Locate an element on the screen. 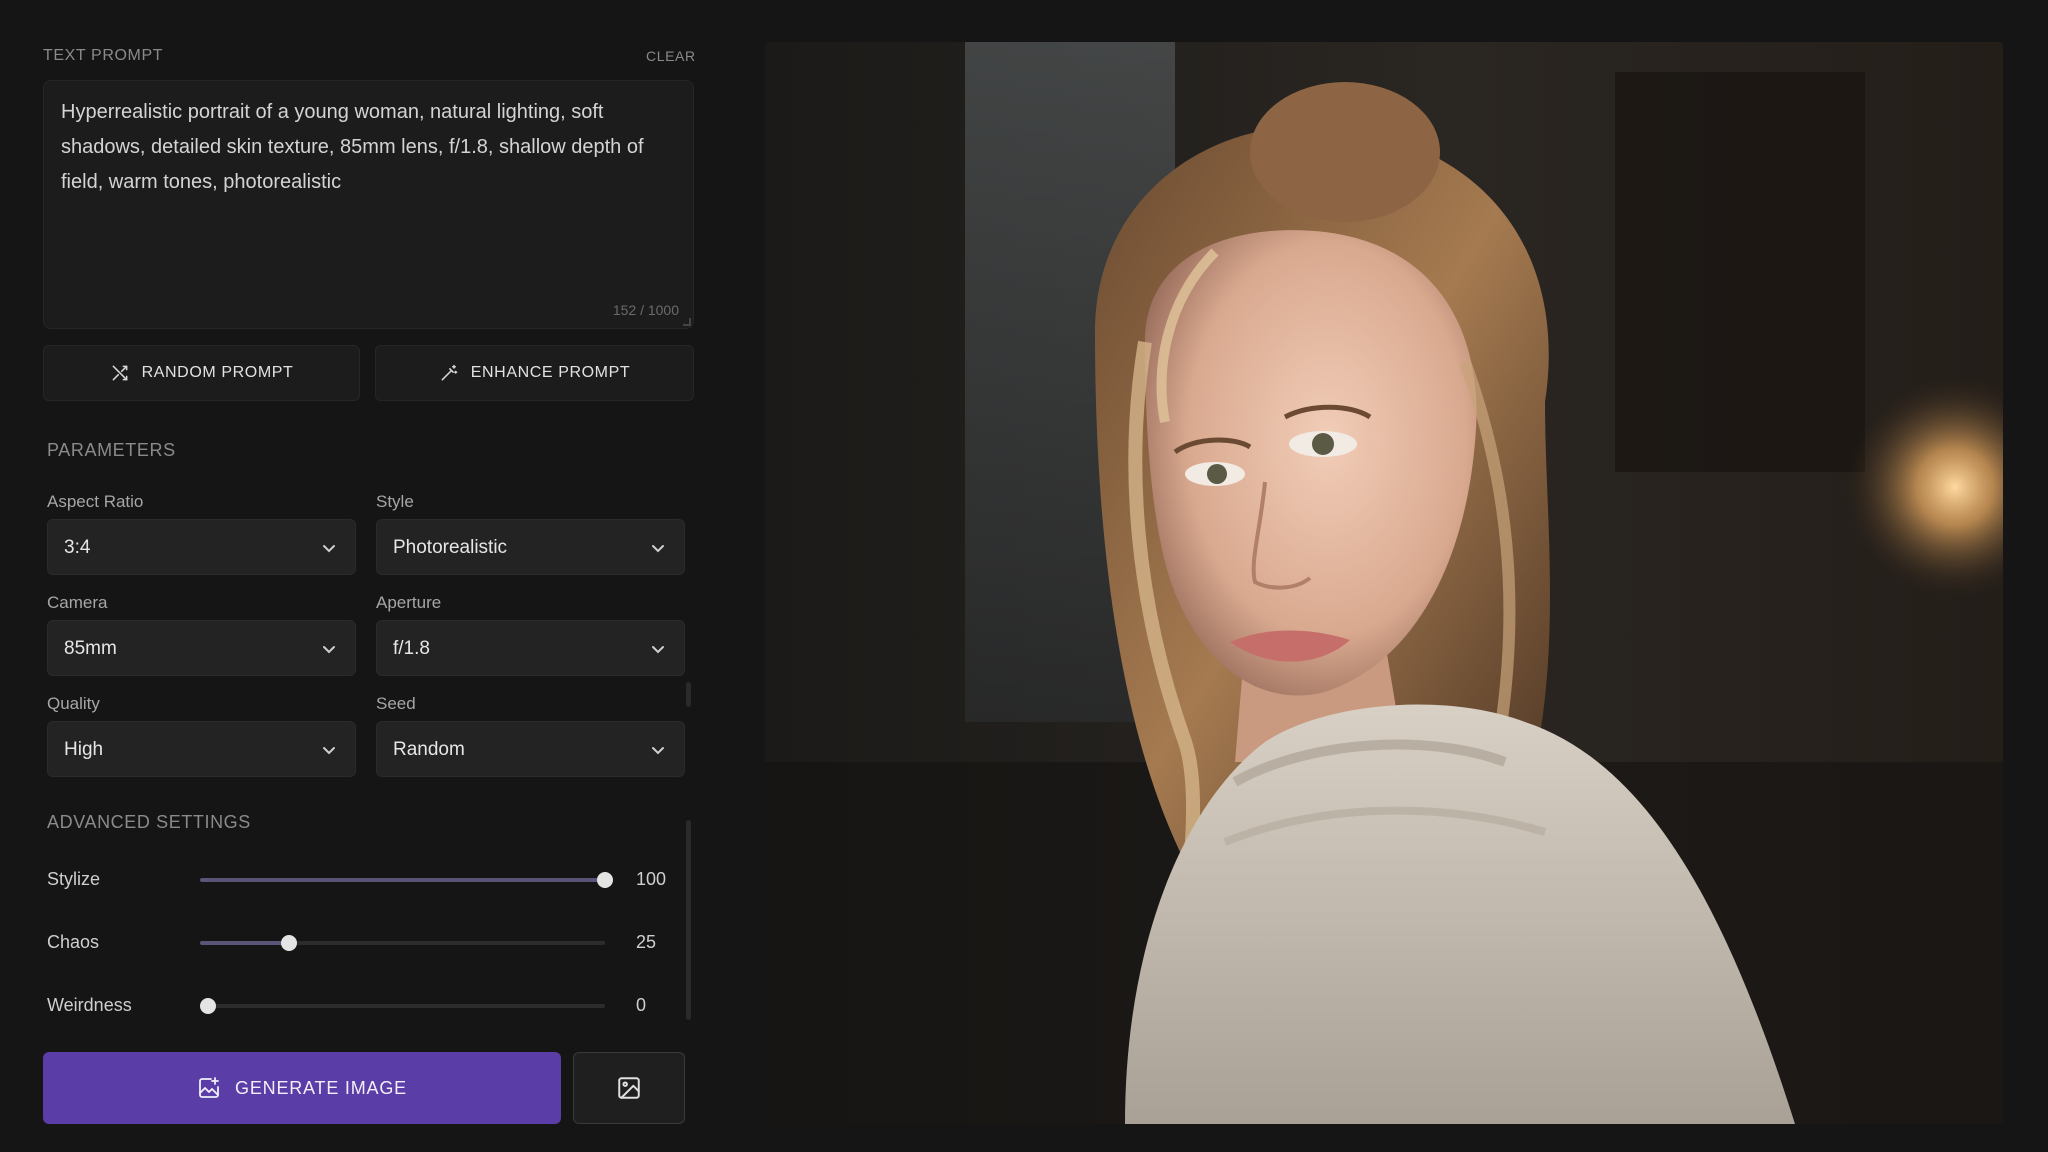 This screenshot has height=1152, width=2048. weirdness-label: Weirdness is located at coordinates (89, 1005).